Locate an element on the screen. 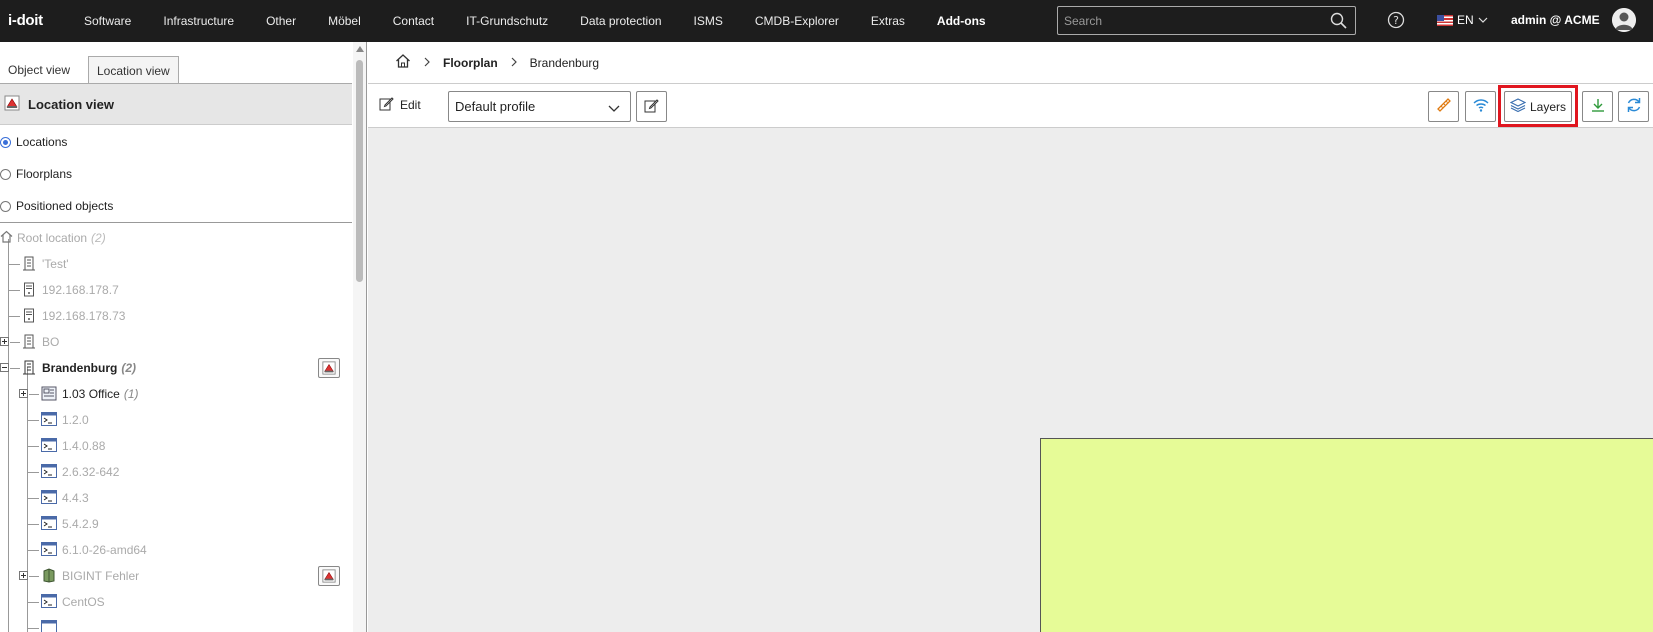  tree-item-bigint-fehler: BIGINT Fehler is located at coordinates (176, 576).